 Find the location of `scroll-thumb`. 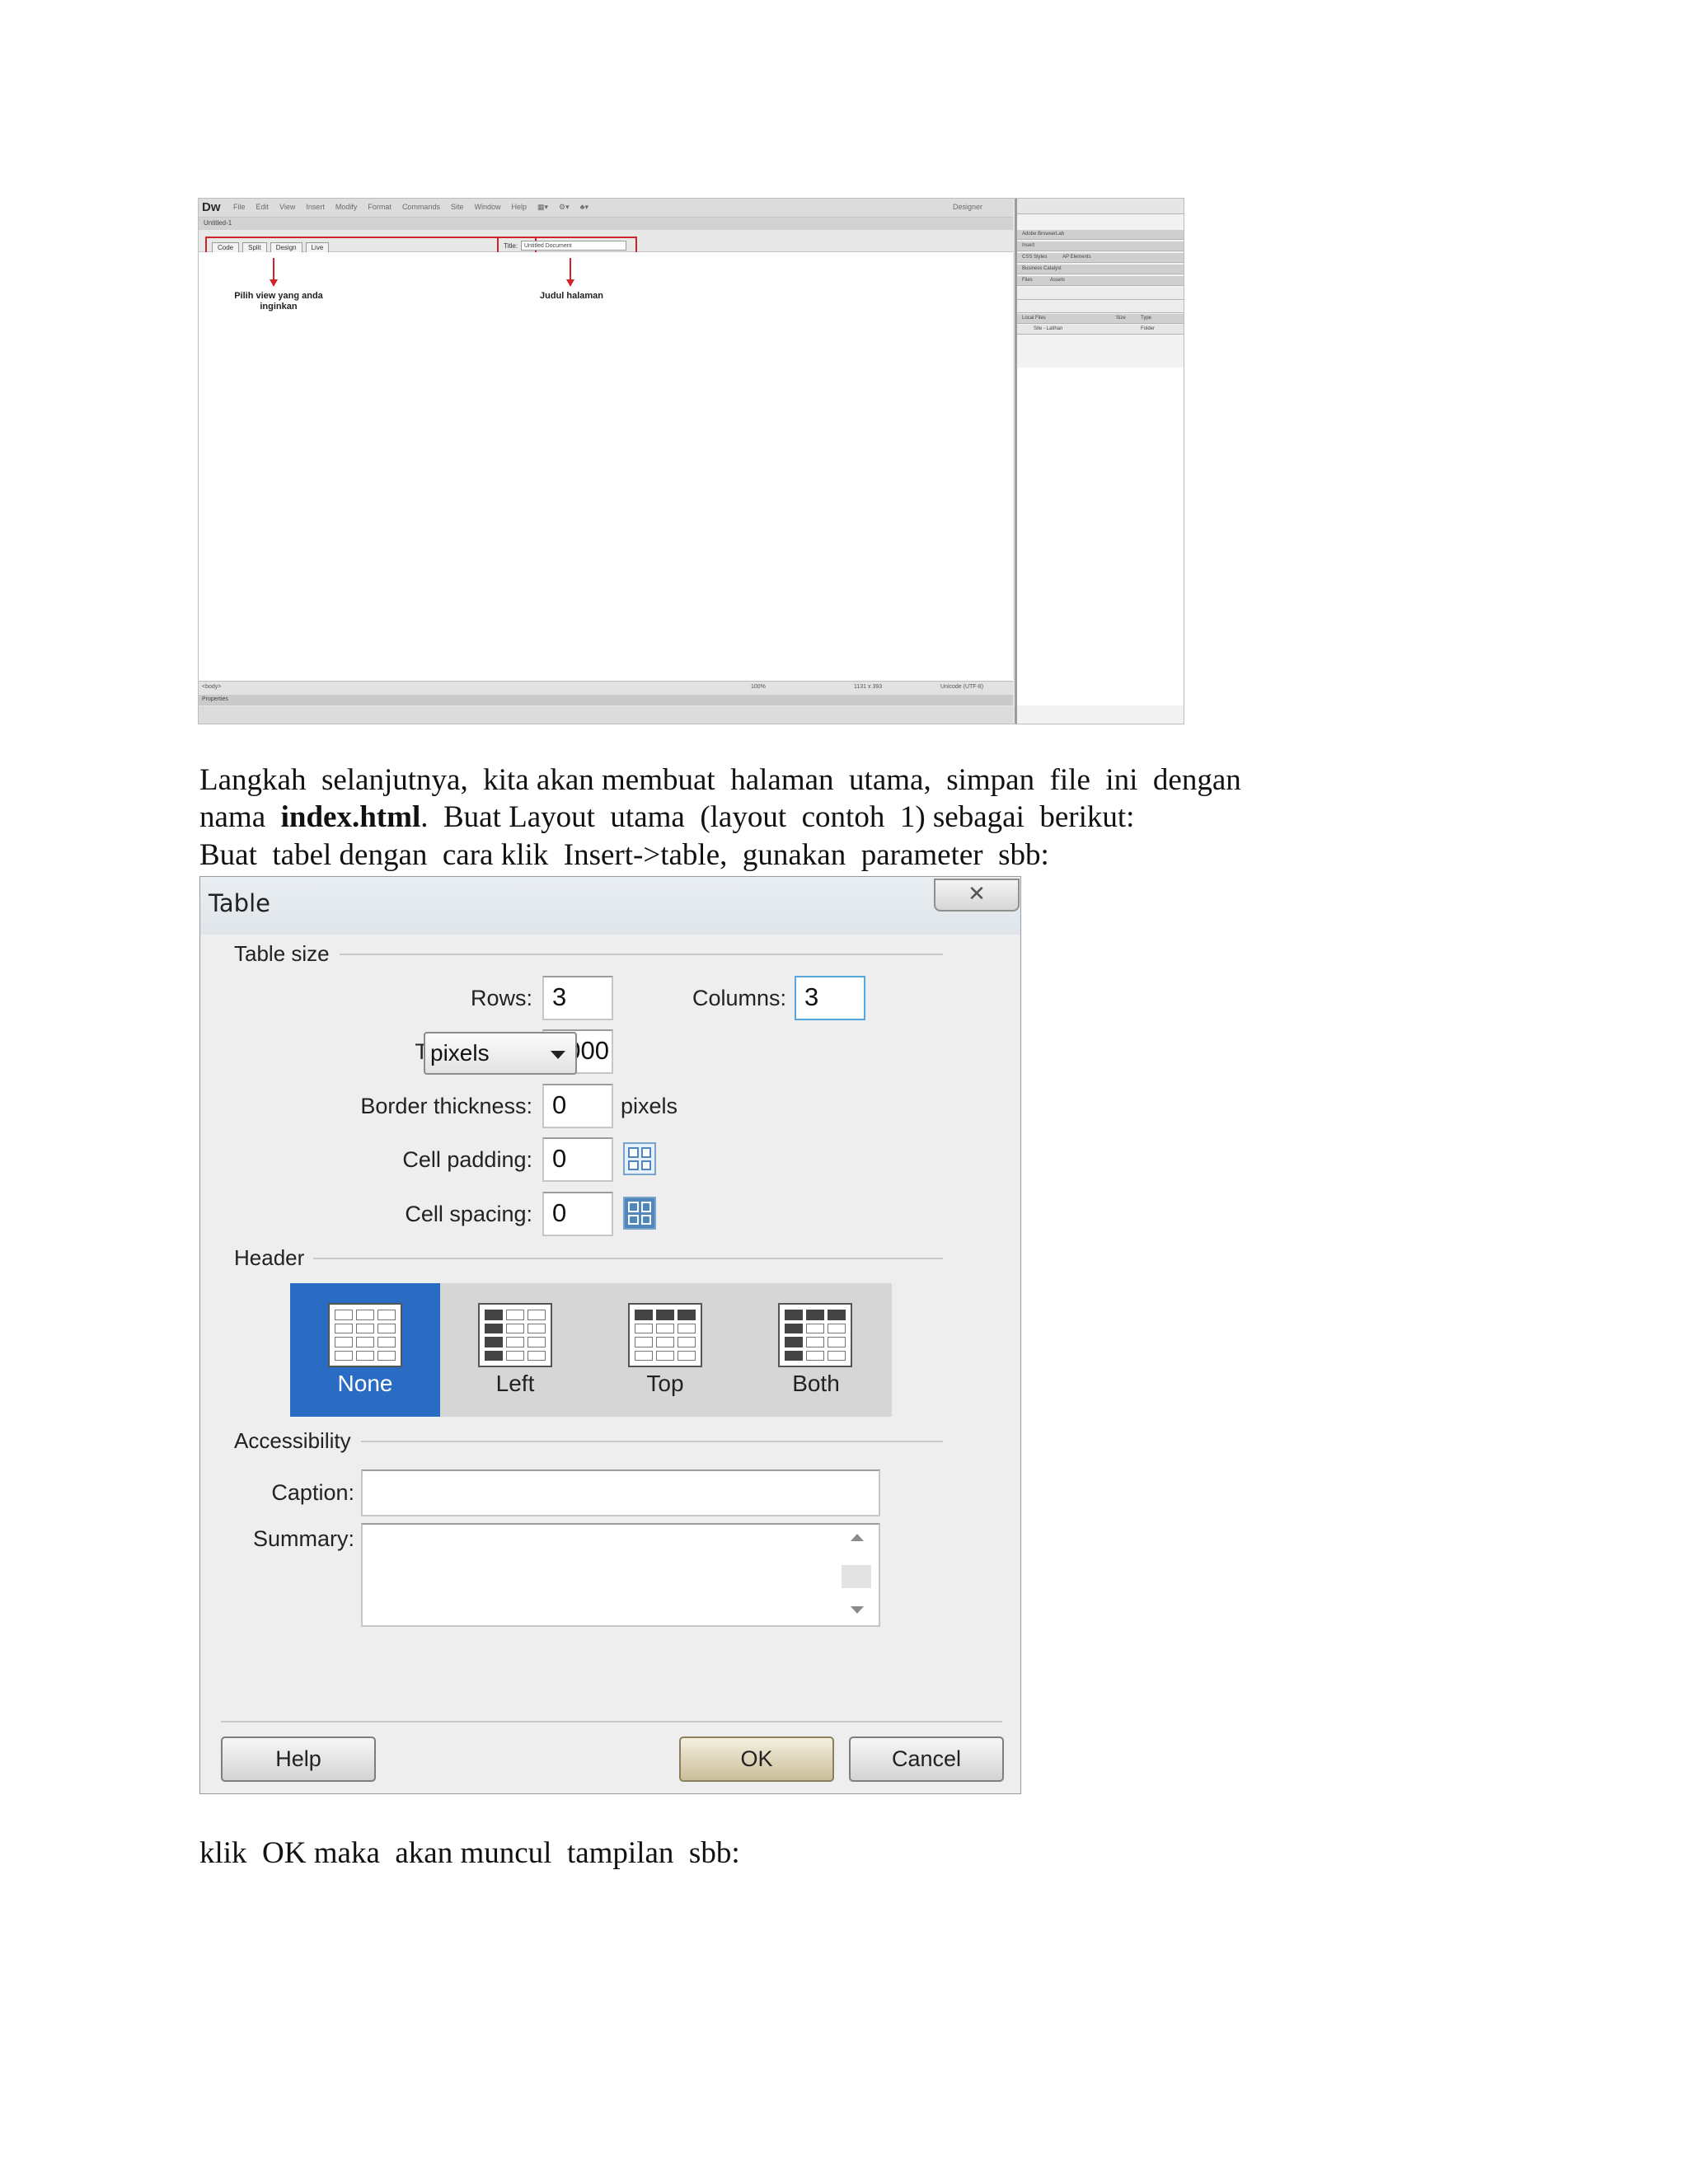

scroll-thumb is located at coordinates (856, 1576).